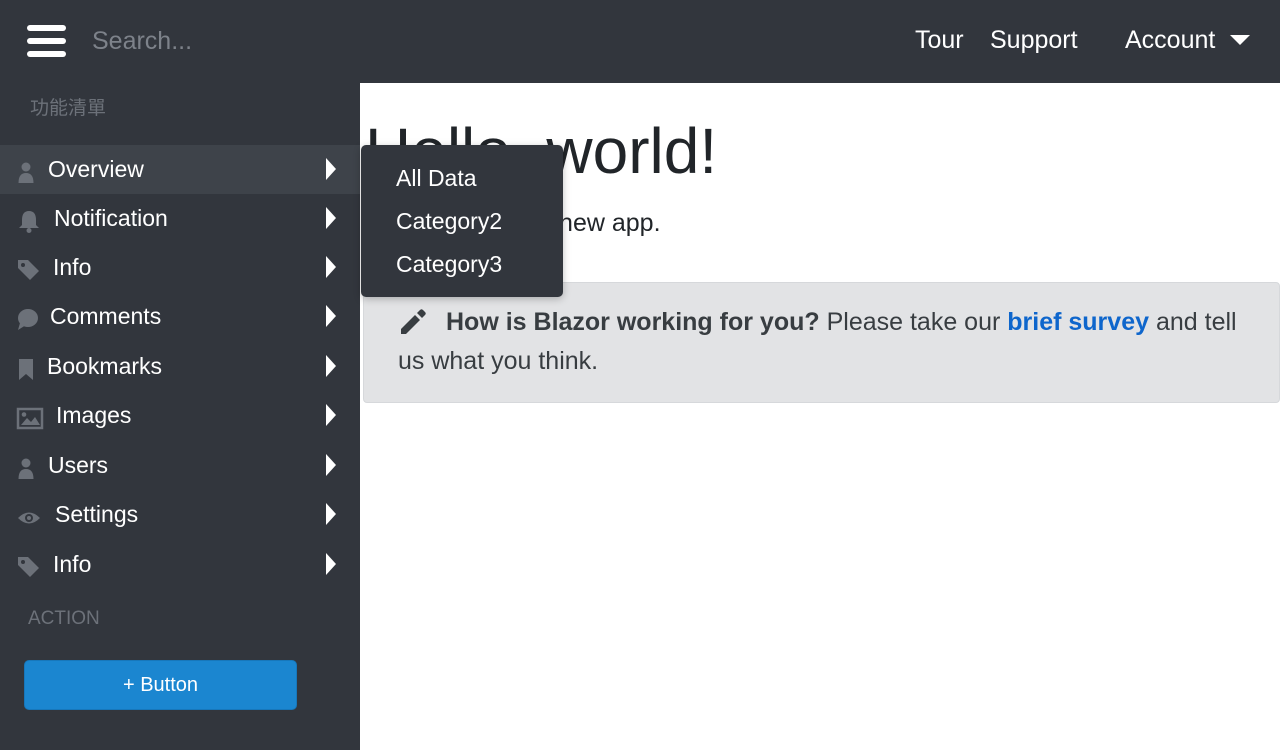 The width and height of the screenshot is (1280, 750). I want to click on sidebar-item-users: Users, so click(180, 465).